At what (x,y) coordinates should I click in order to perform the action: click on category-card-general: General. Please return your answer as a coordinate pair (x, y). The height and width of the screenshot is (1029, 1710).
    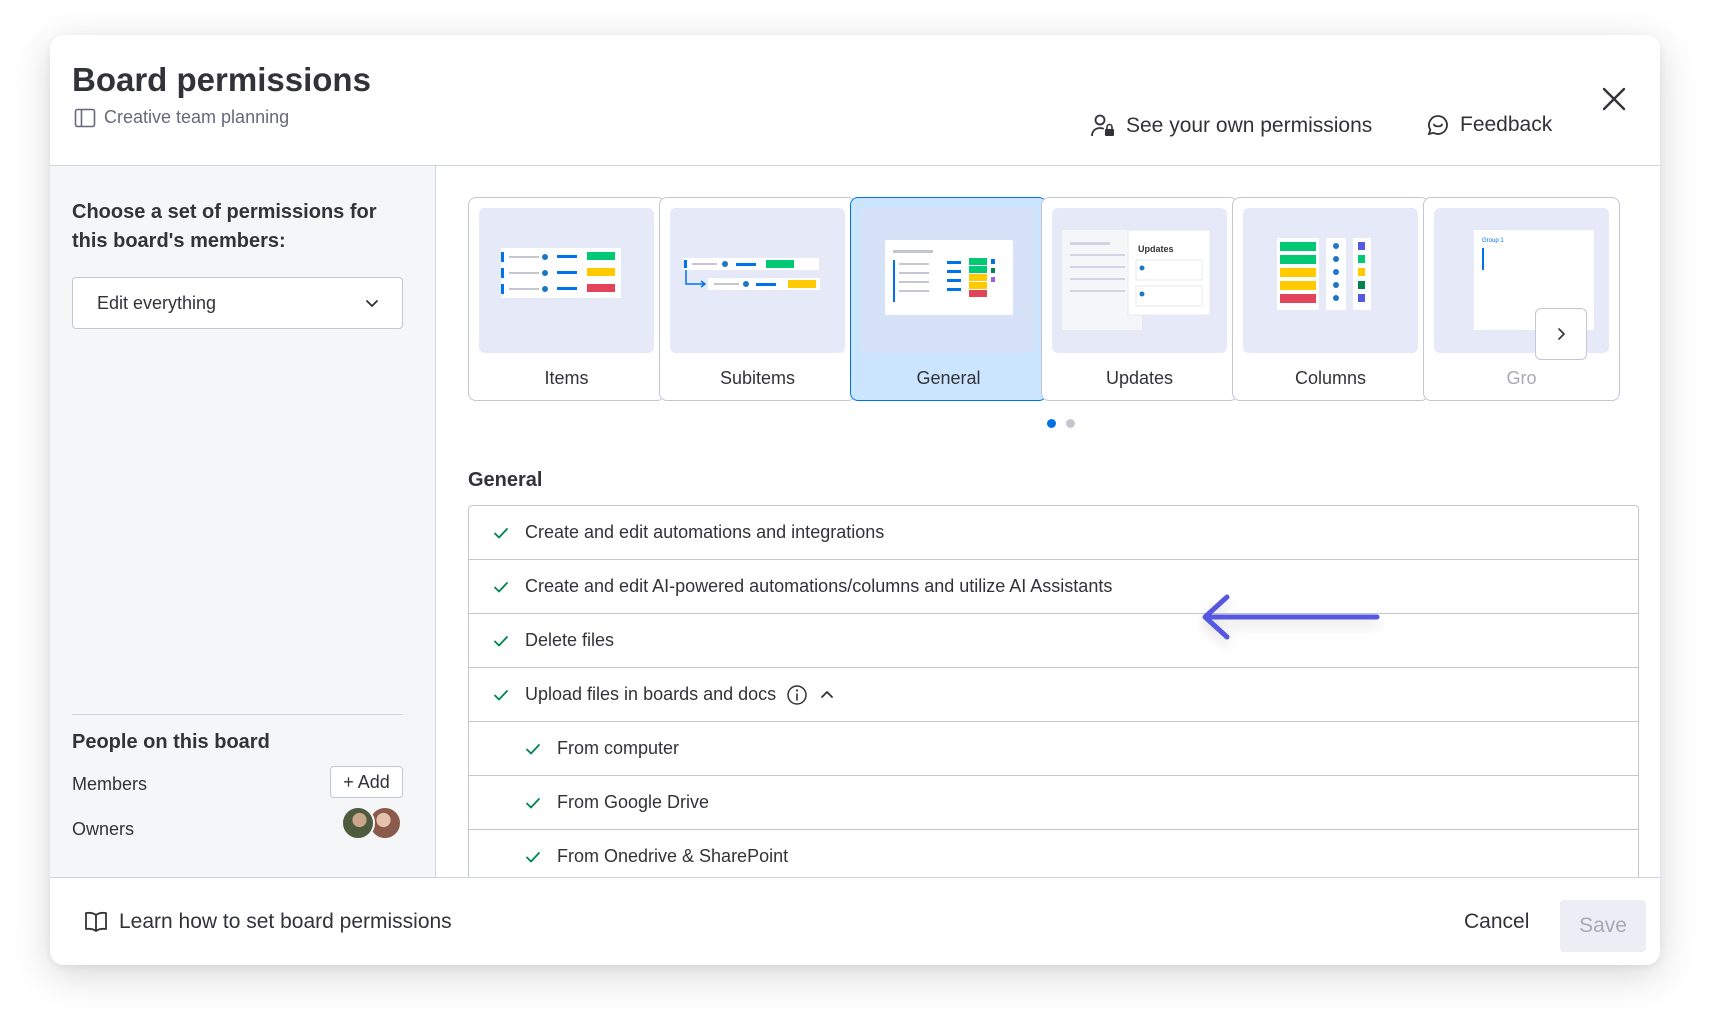
    Looking at the image, I should click on (948, 299).